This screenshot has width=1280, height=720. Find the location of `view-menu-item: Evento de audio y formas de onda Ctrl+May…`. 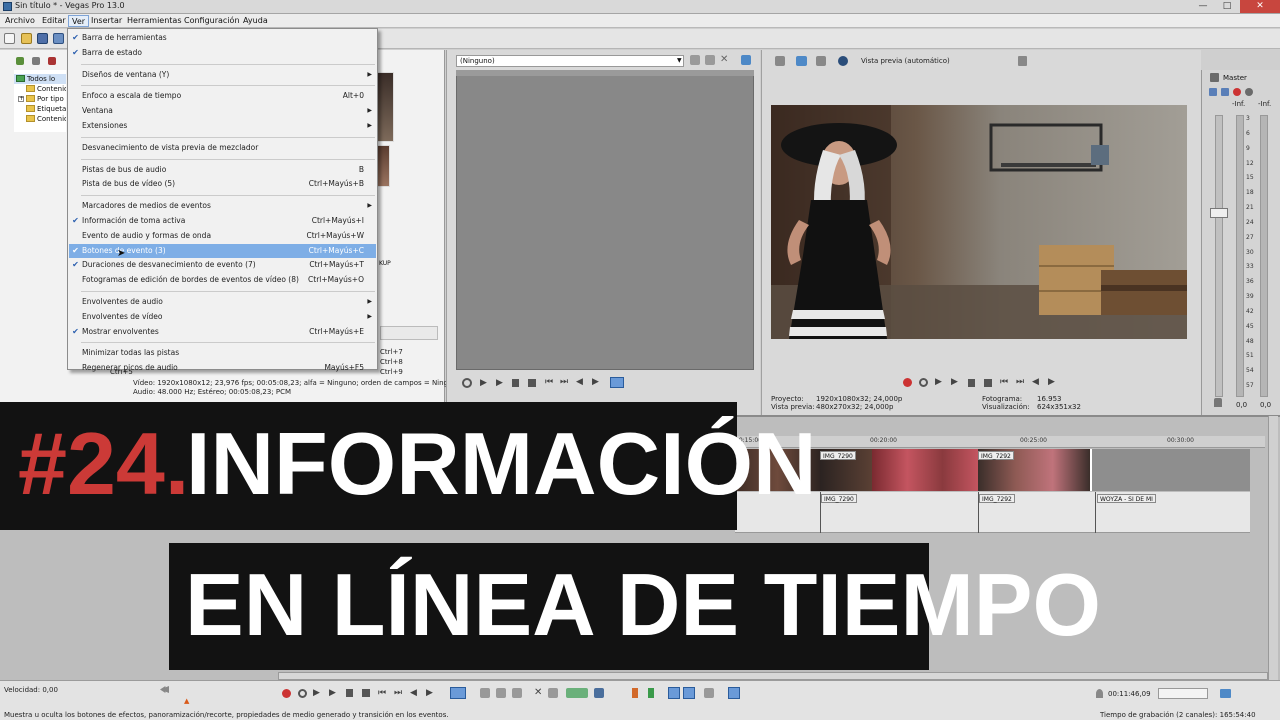

view-menu-item: Evento de audio y formas de onda Ctrl+May… is located at coordinates (222, 236).